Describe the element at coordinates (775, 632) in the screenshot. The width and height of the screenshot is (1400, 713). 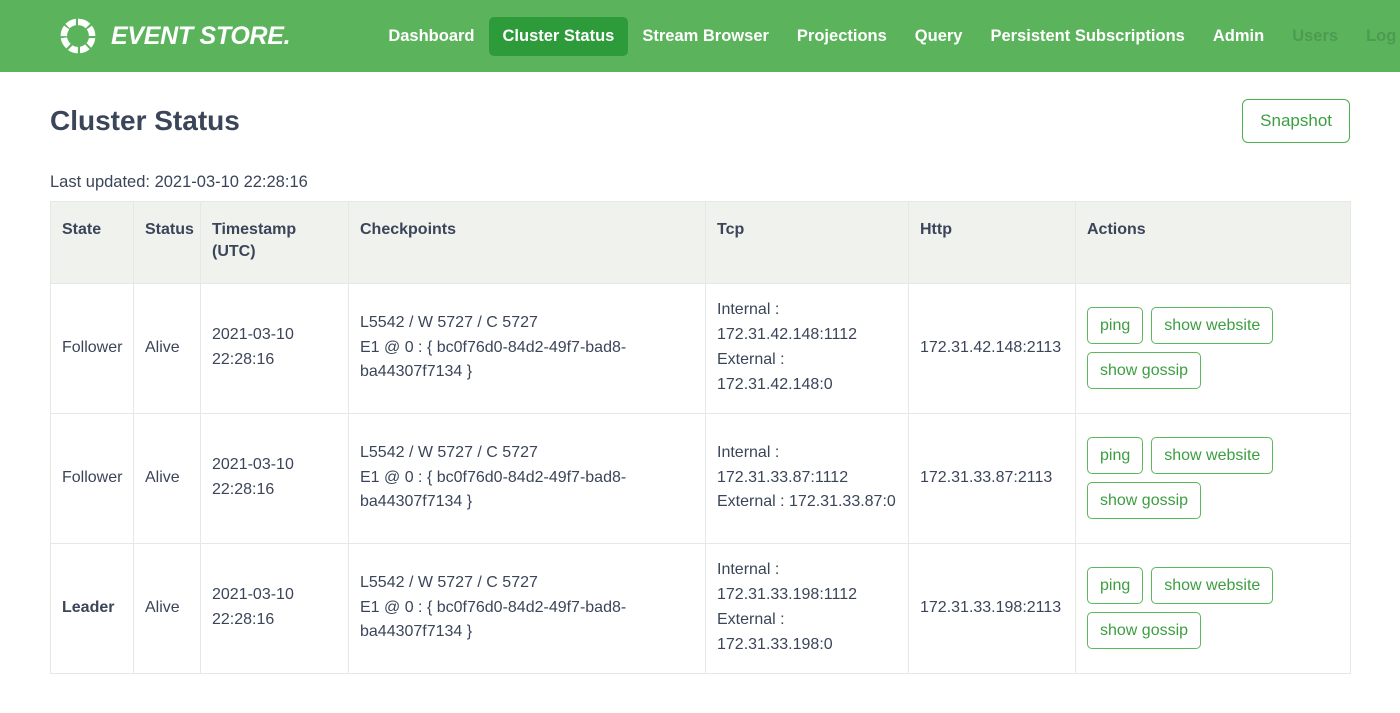
I see `tcp-external: External : 172.31.33.198:0` at that location.